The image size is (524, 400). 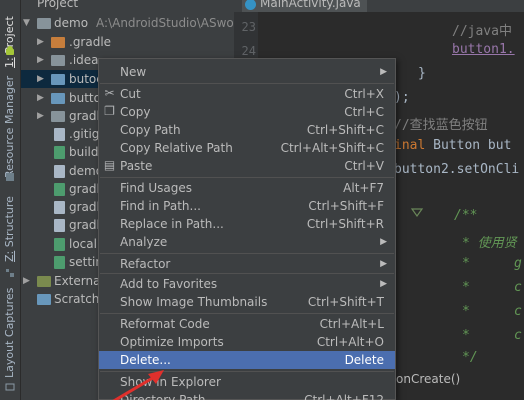 What do you see at coordinates (247, 242) in the screenshot?
I see `menu-item-analyze: Analyze ▶` at bounding box center [247, 242].